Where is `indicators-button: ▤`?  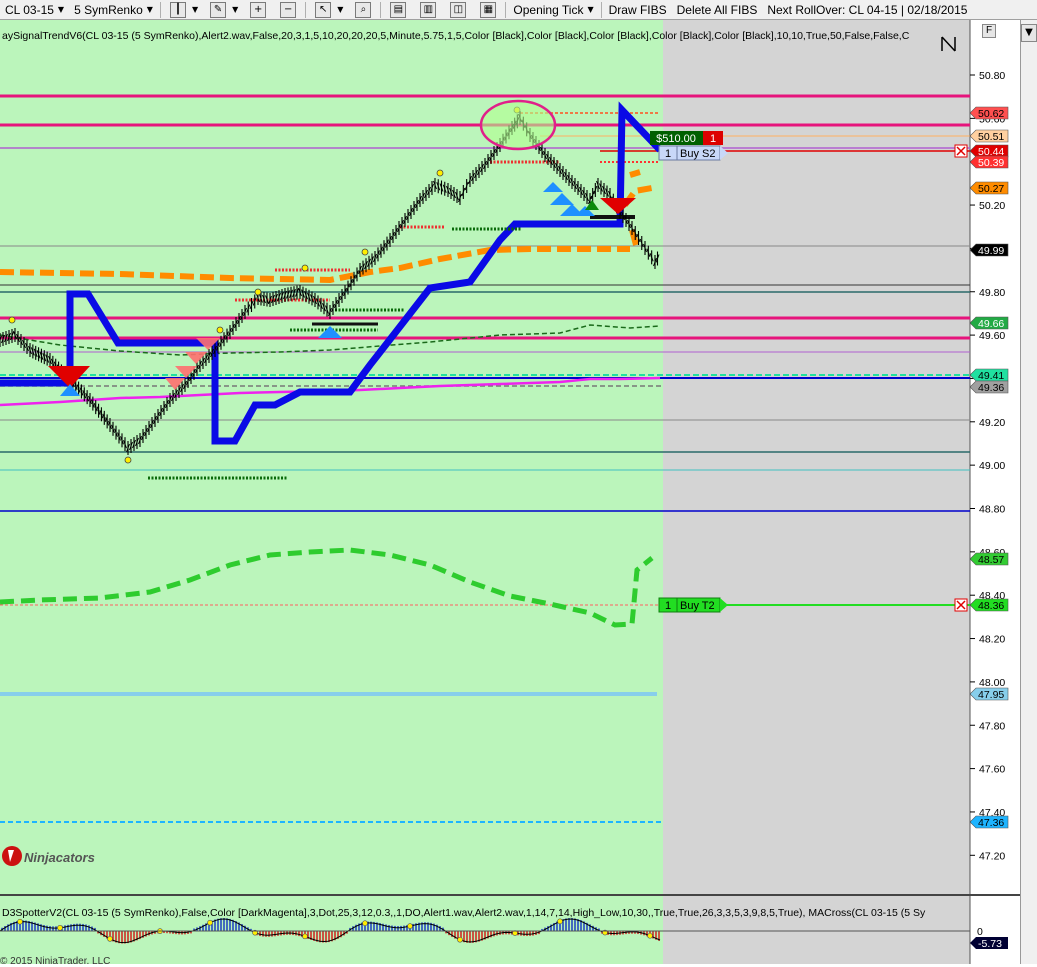 indicators-button: ▤ is located at coordinates (398, 10).